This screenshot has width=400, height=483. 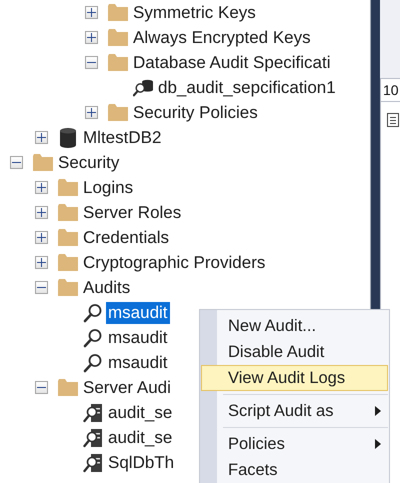 I want to click on menu-item: View Audit Logs, so click(x=294, y=378).